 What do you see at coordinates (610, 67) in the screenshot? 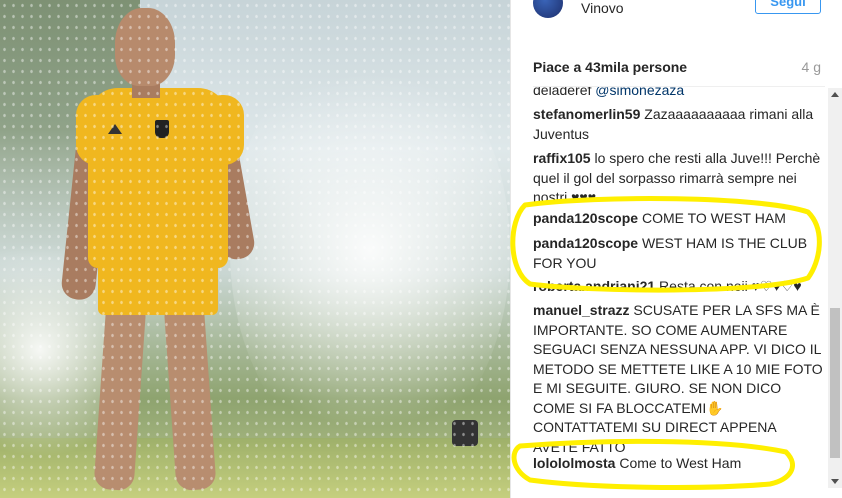
I see `likes-count: Piace a 43mila persone` at bounding box center [610, 67].